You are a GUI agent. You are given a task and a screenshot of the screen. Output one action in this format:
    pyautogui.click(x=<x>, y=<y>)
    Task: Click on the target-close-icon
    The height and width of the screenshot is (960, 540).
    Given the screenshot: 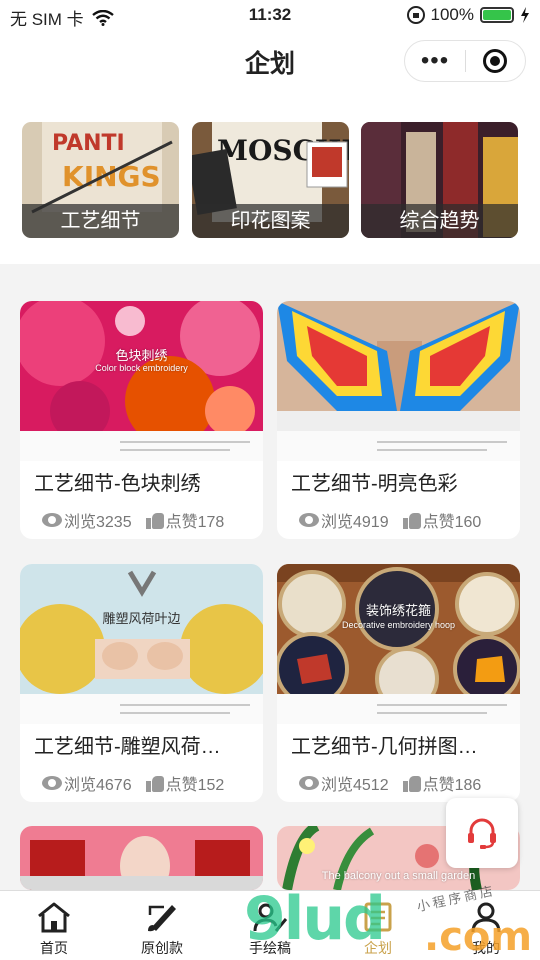 What is the action you would take?
    pyautogui.click(x=495, y=61)
    